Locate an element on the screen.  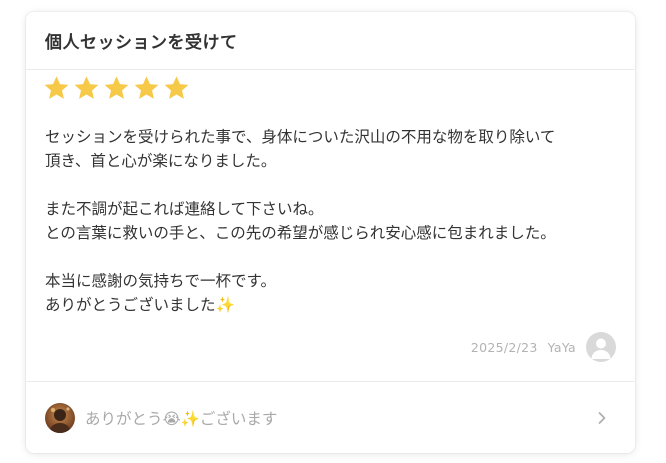
default-user-icon is located at coordinates (601, 347).